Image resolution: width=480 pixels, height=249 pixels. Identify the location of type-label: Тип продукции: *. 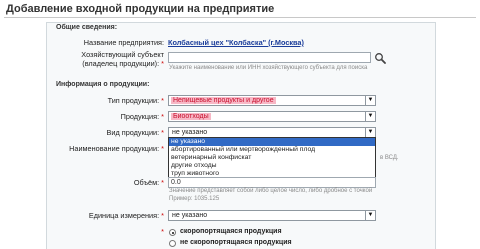
(135, 100).